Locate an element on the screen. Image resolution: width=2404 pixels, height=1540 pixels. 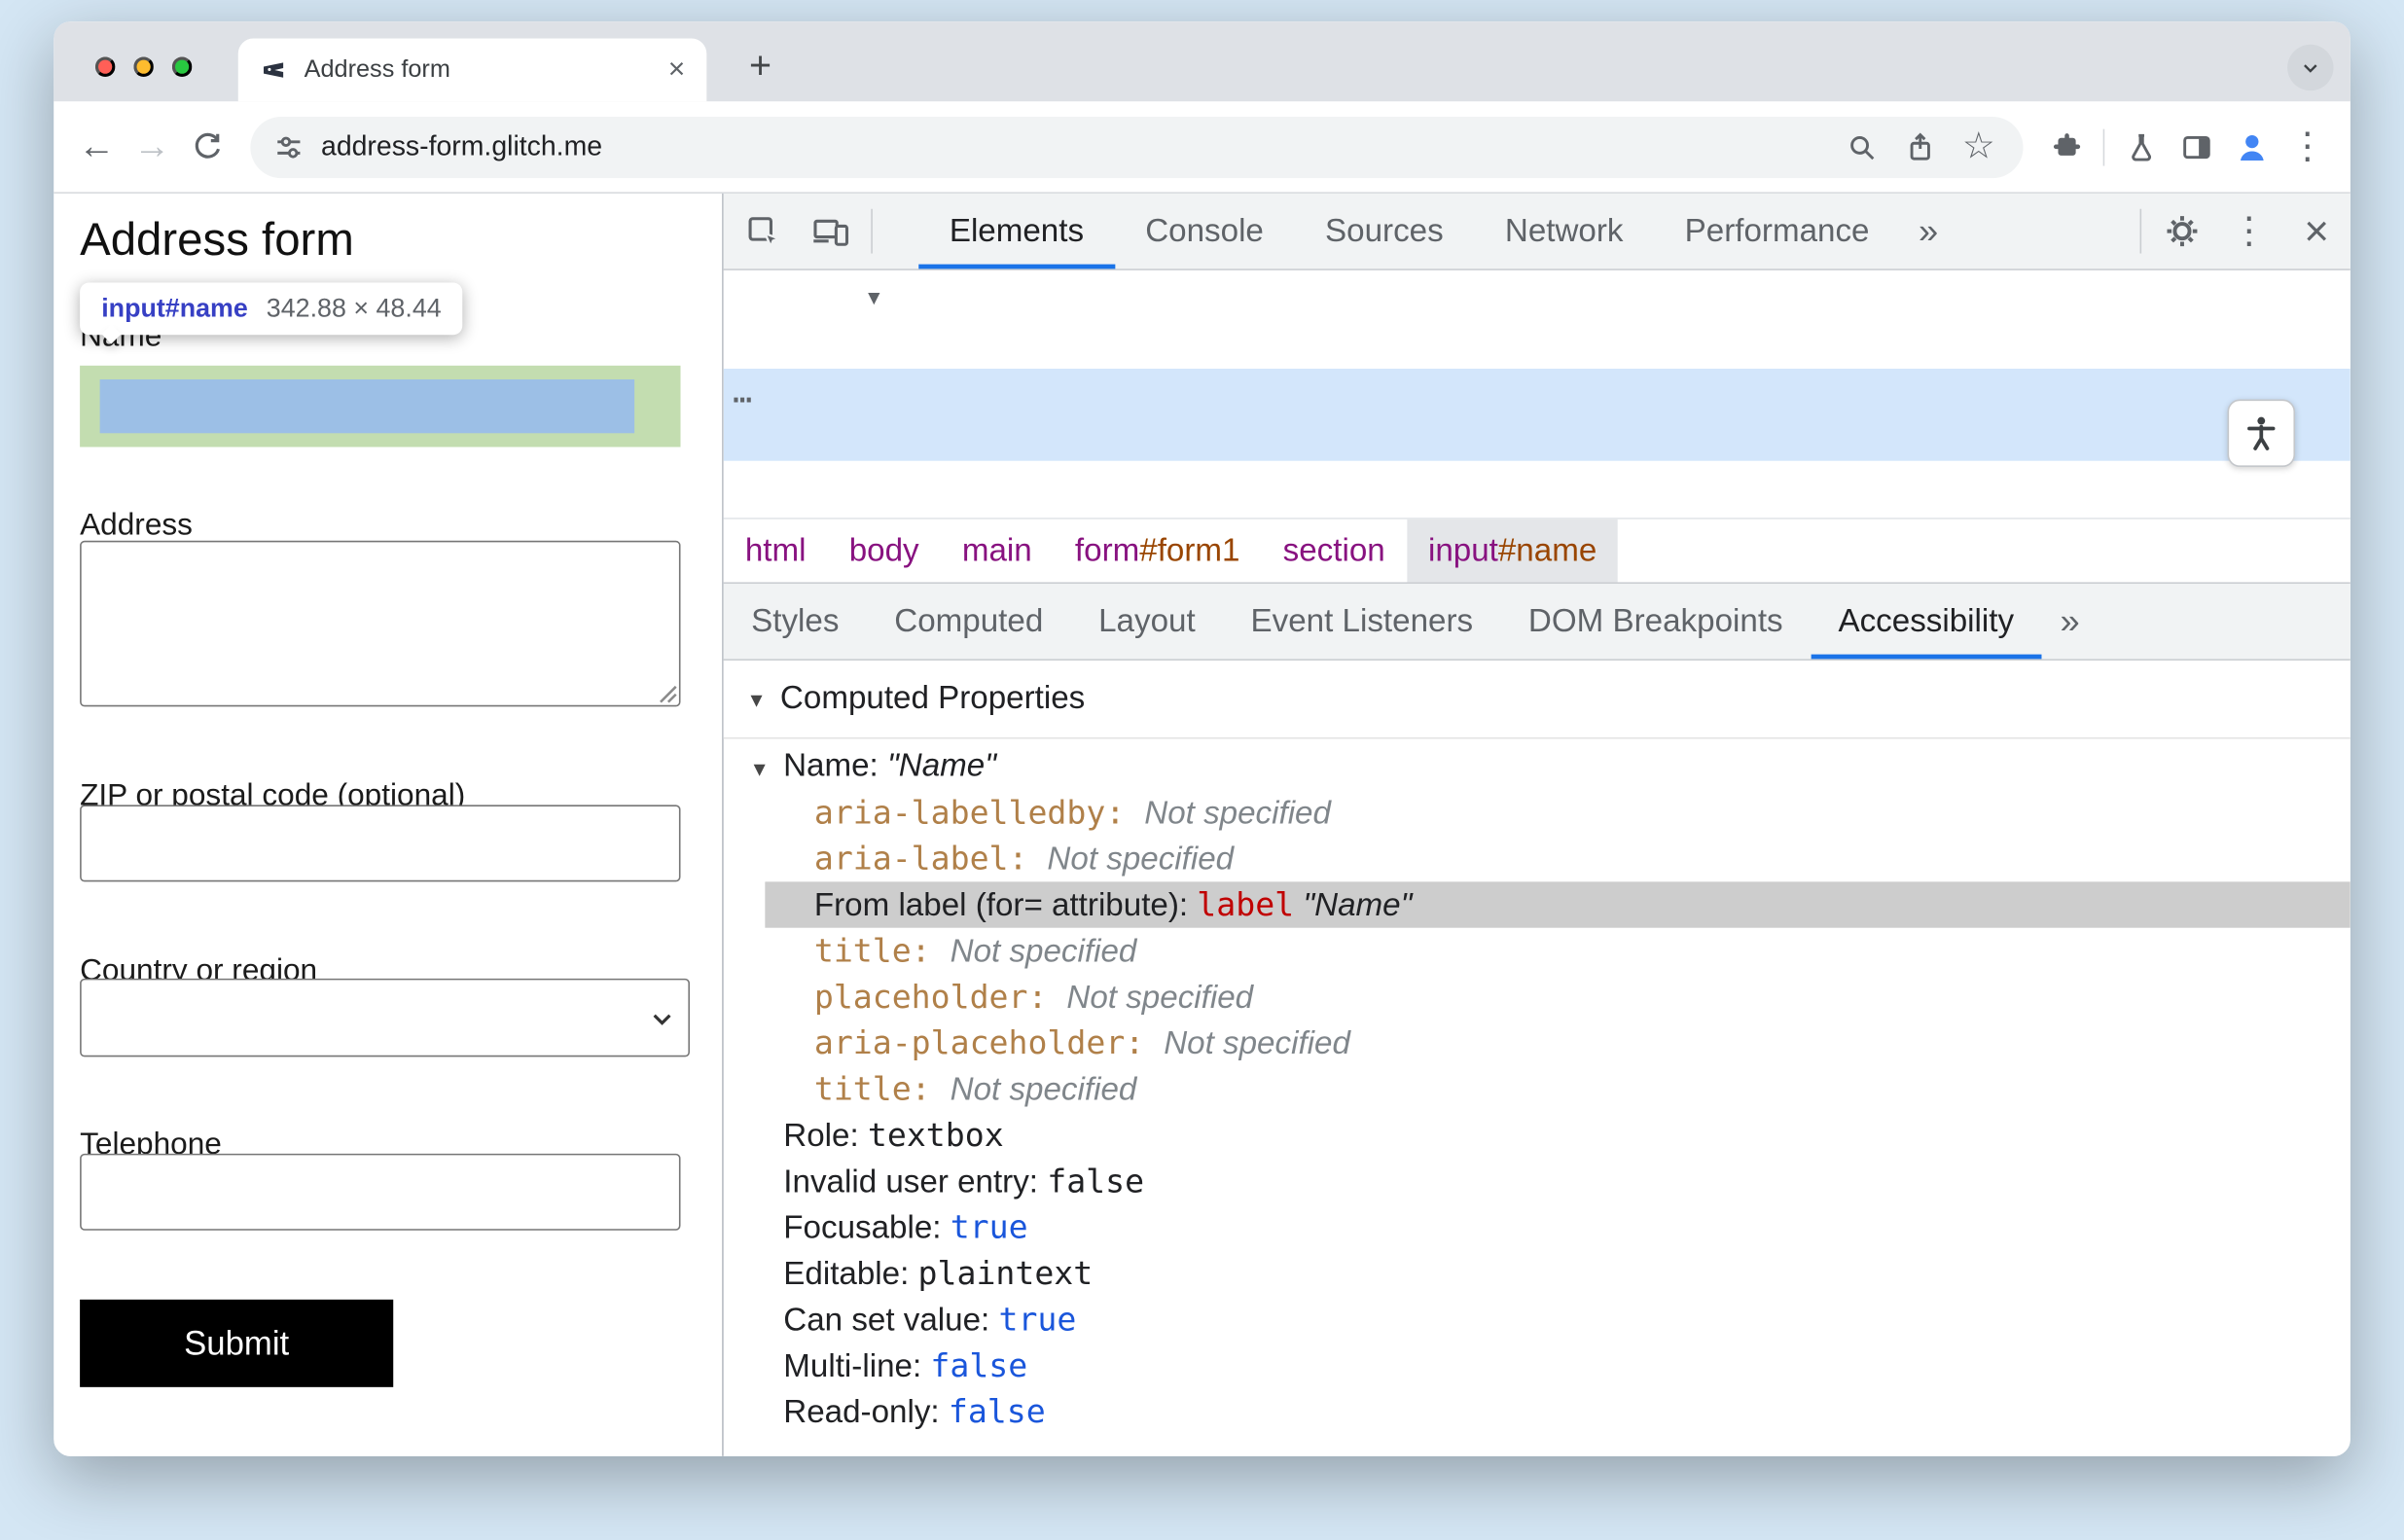
back-icon: ← is located at coordinates (97, 146).